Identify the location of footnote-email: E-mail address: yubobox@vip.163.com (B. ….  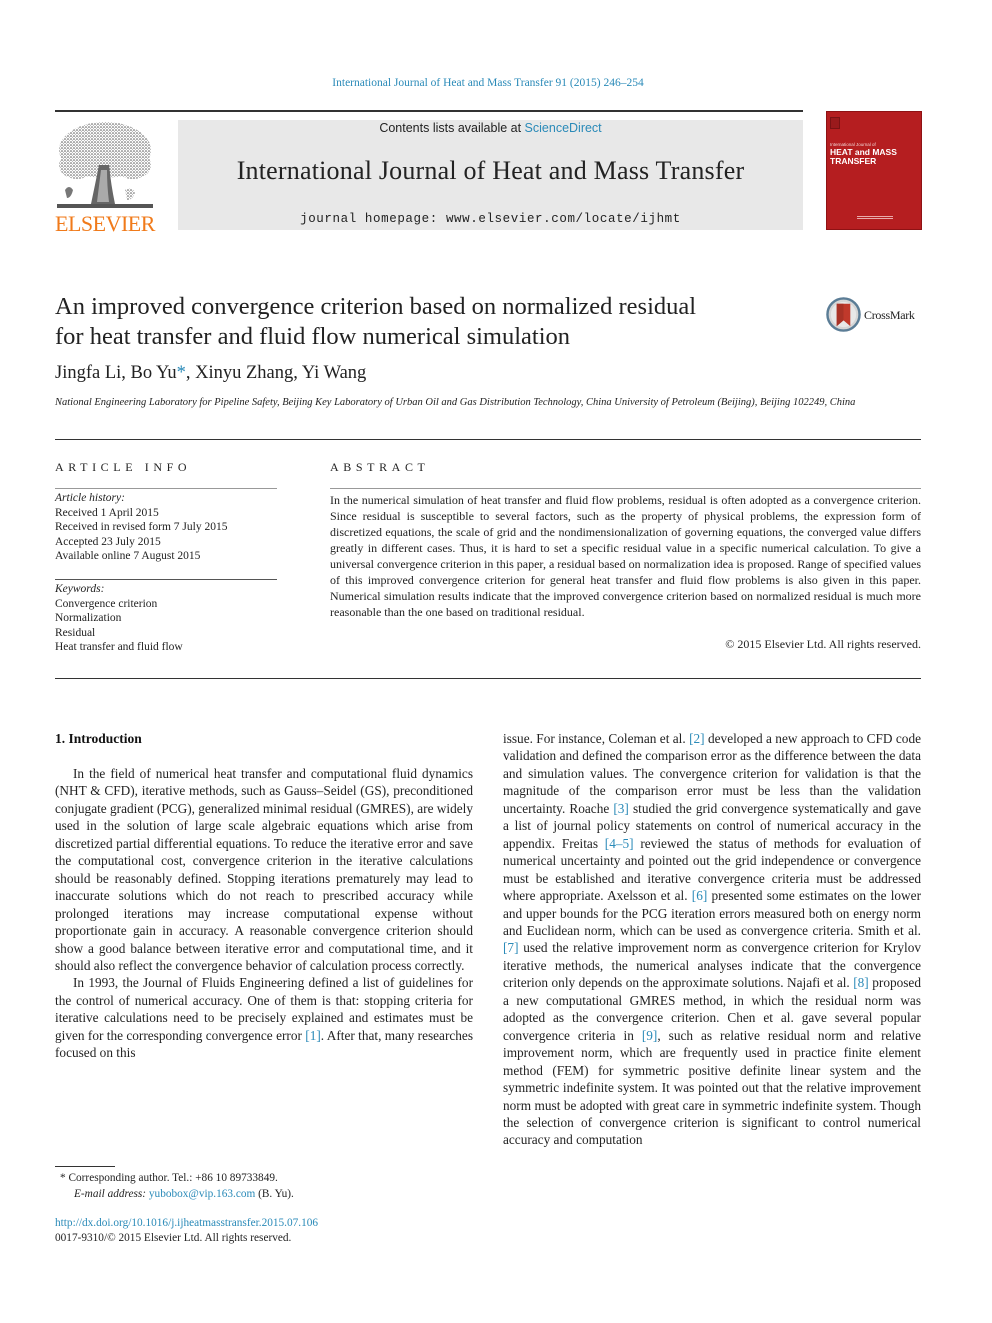
(177, 1194).